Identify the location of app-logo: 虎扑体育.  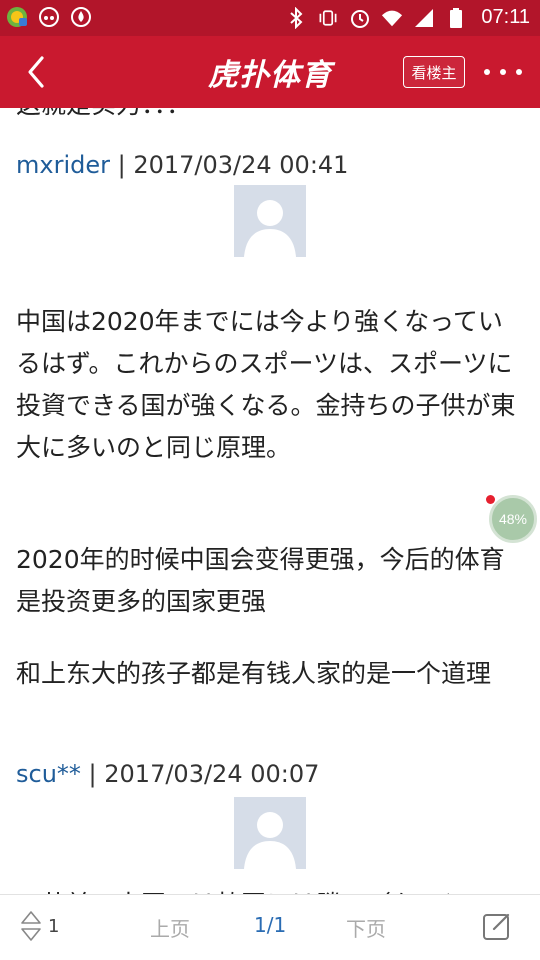
(270, 75).